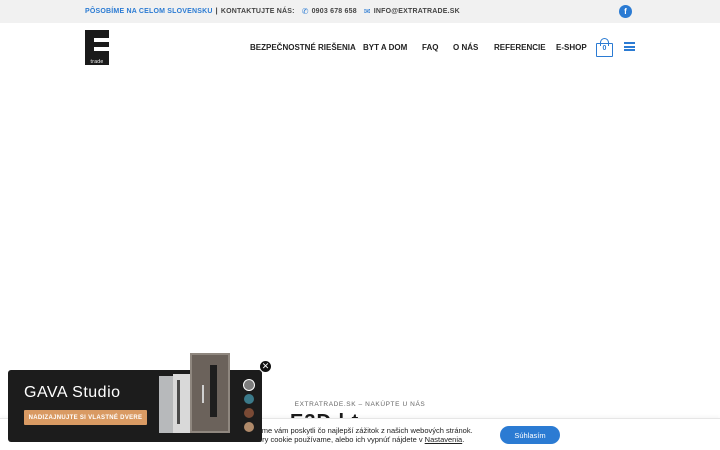  Describe the element at coordinates (463, 439) in the screenshot. I see `cookie-text-suffix: .` at that location.